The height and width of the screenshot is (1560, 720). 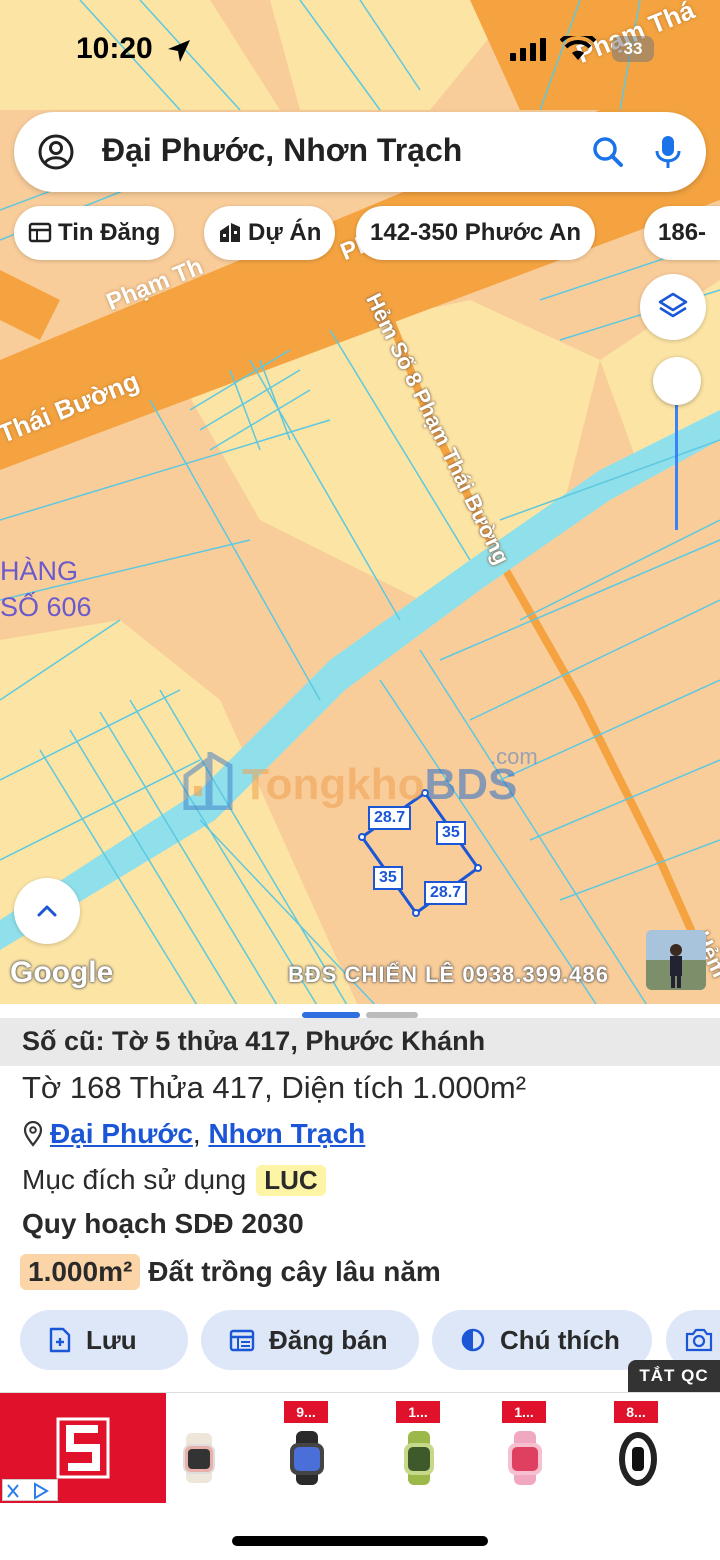 I want to click on ward-link: Đại Phước, so click(x=121, y=1133).